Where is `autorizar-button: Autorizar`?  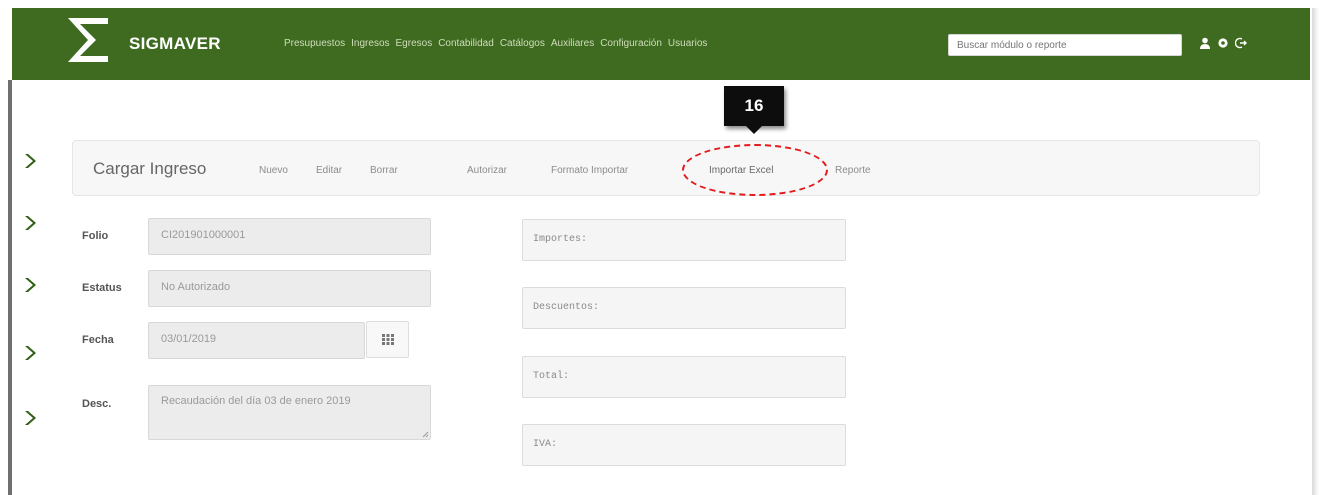 autorizar-button: Autorizar is located at coordinates (487, 170).